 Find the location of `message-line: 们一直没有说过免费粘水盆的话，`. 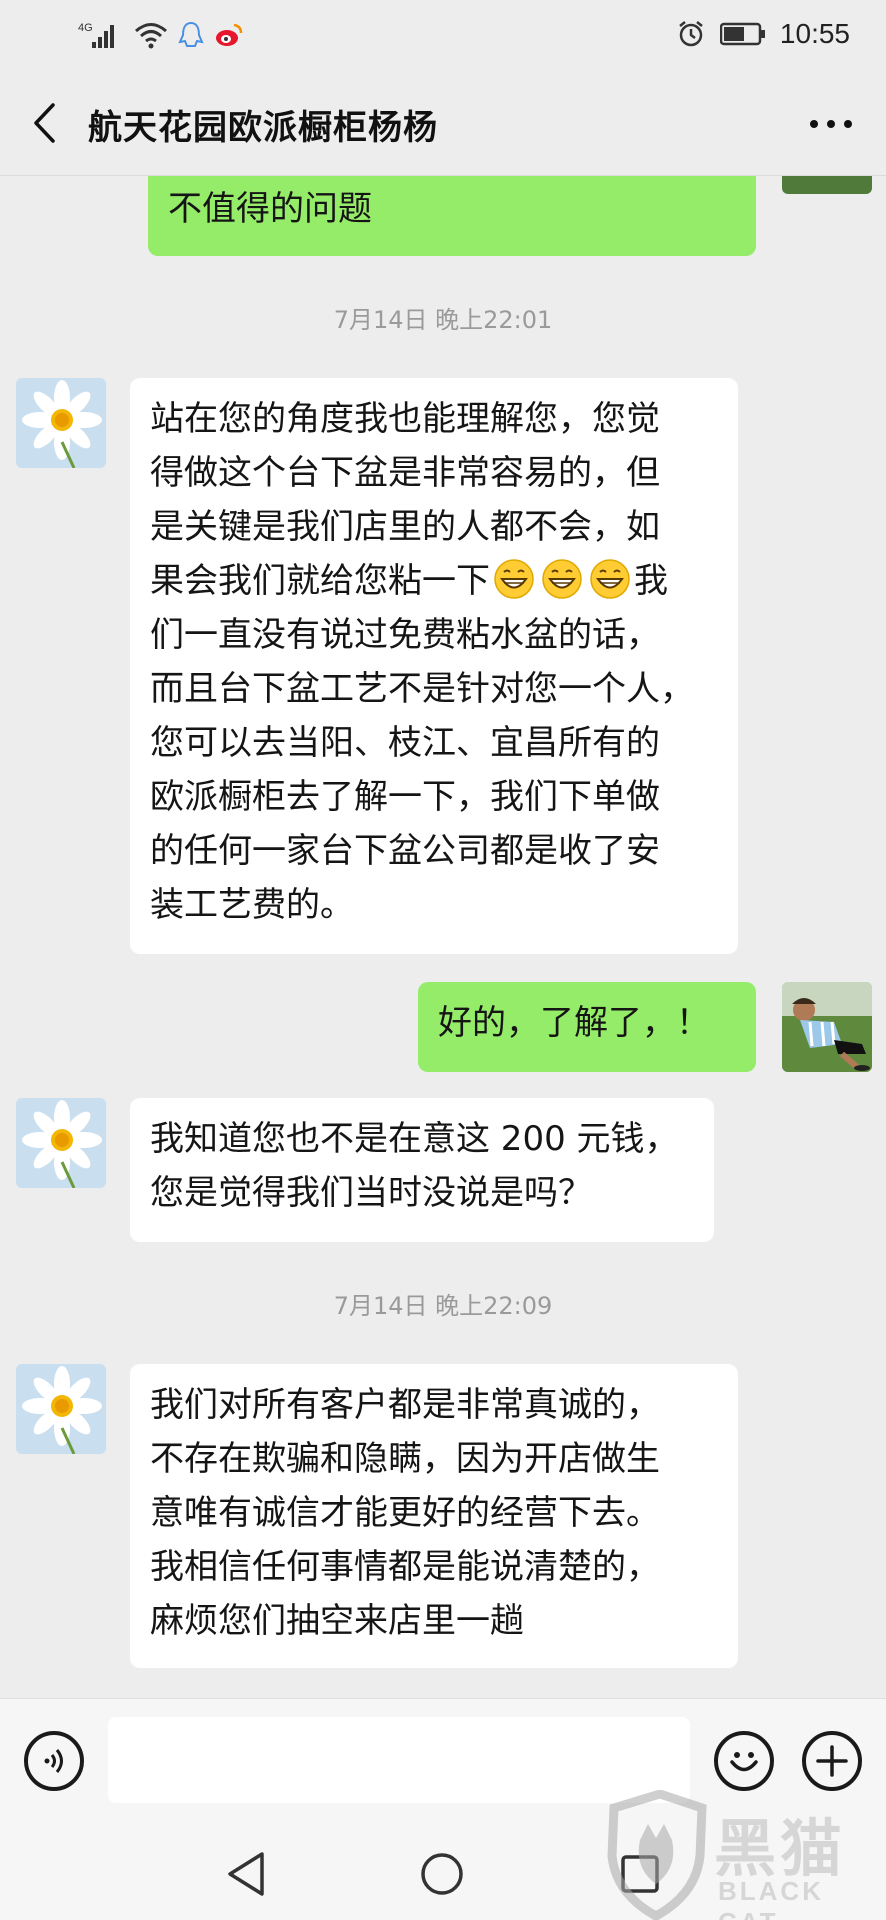

message-line: 们一直没有说过免费粘水盆的话， is located at coordinates (405, 635).